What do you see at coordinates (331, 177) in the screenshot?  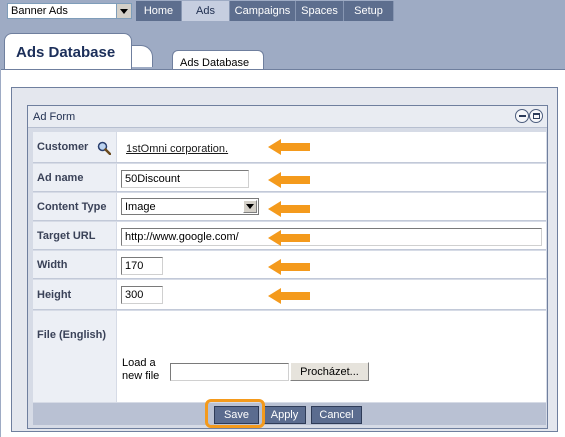 I see `ad-name-cell: 50Discount` at bounding box center [331, 177].